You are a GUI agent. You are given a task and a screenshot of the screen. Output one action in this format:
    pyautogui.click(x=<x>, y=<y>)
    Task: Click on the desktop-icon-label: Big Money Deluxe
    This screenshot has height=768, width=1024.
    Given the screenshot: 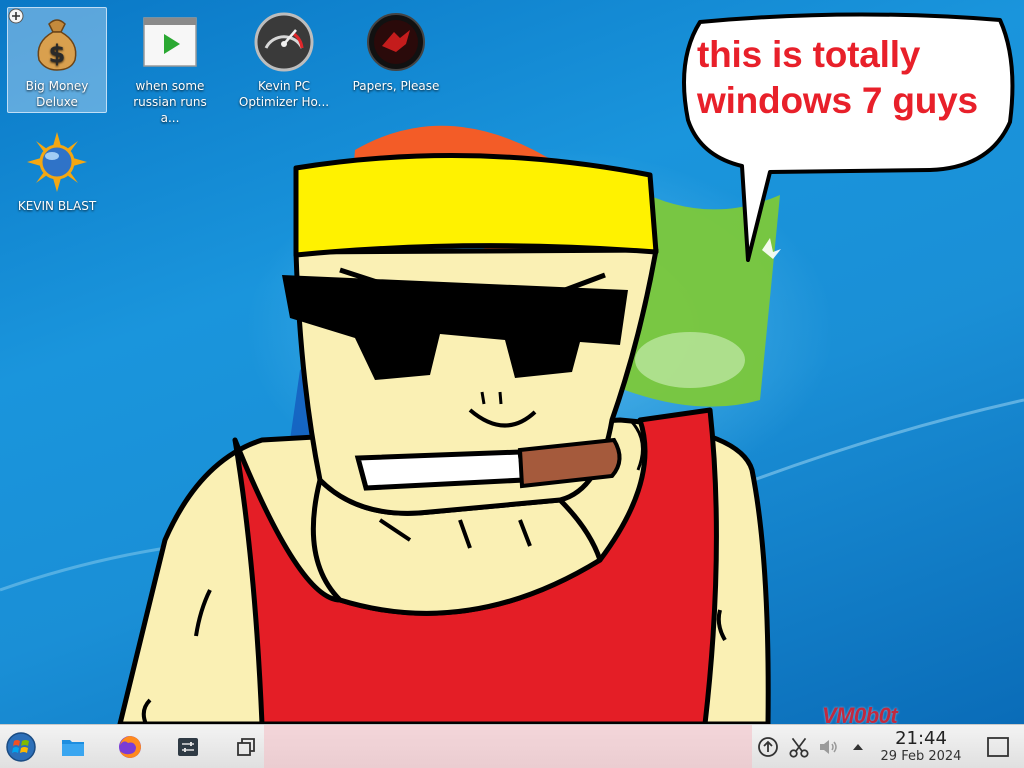 What is the action you would take?
    pyautogui.click(x=57, y=94)
    